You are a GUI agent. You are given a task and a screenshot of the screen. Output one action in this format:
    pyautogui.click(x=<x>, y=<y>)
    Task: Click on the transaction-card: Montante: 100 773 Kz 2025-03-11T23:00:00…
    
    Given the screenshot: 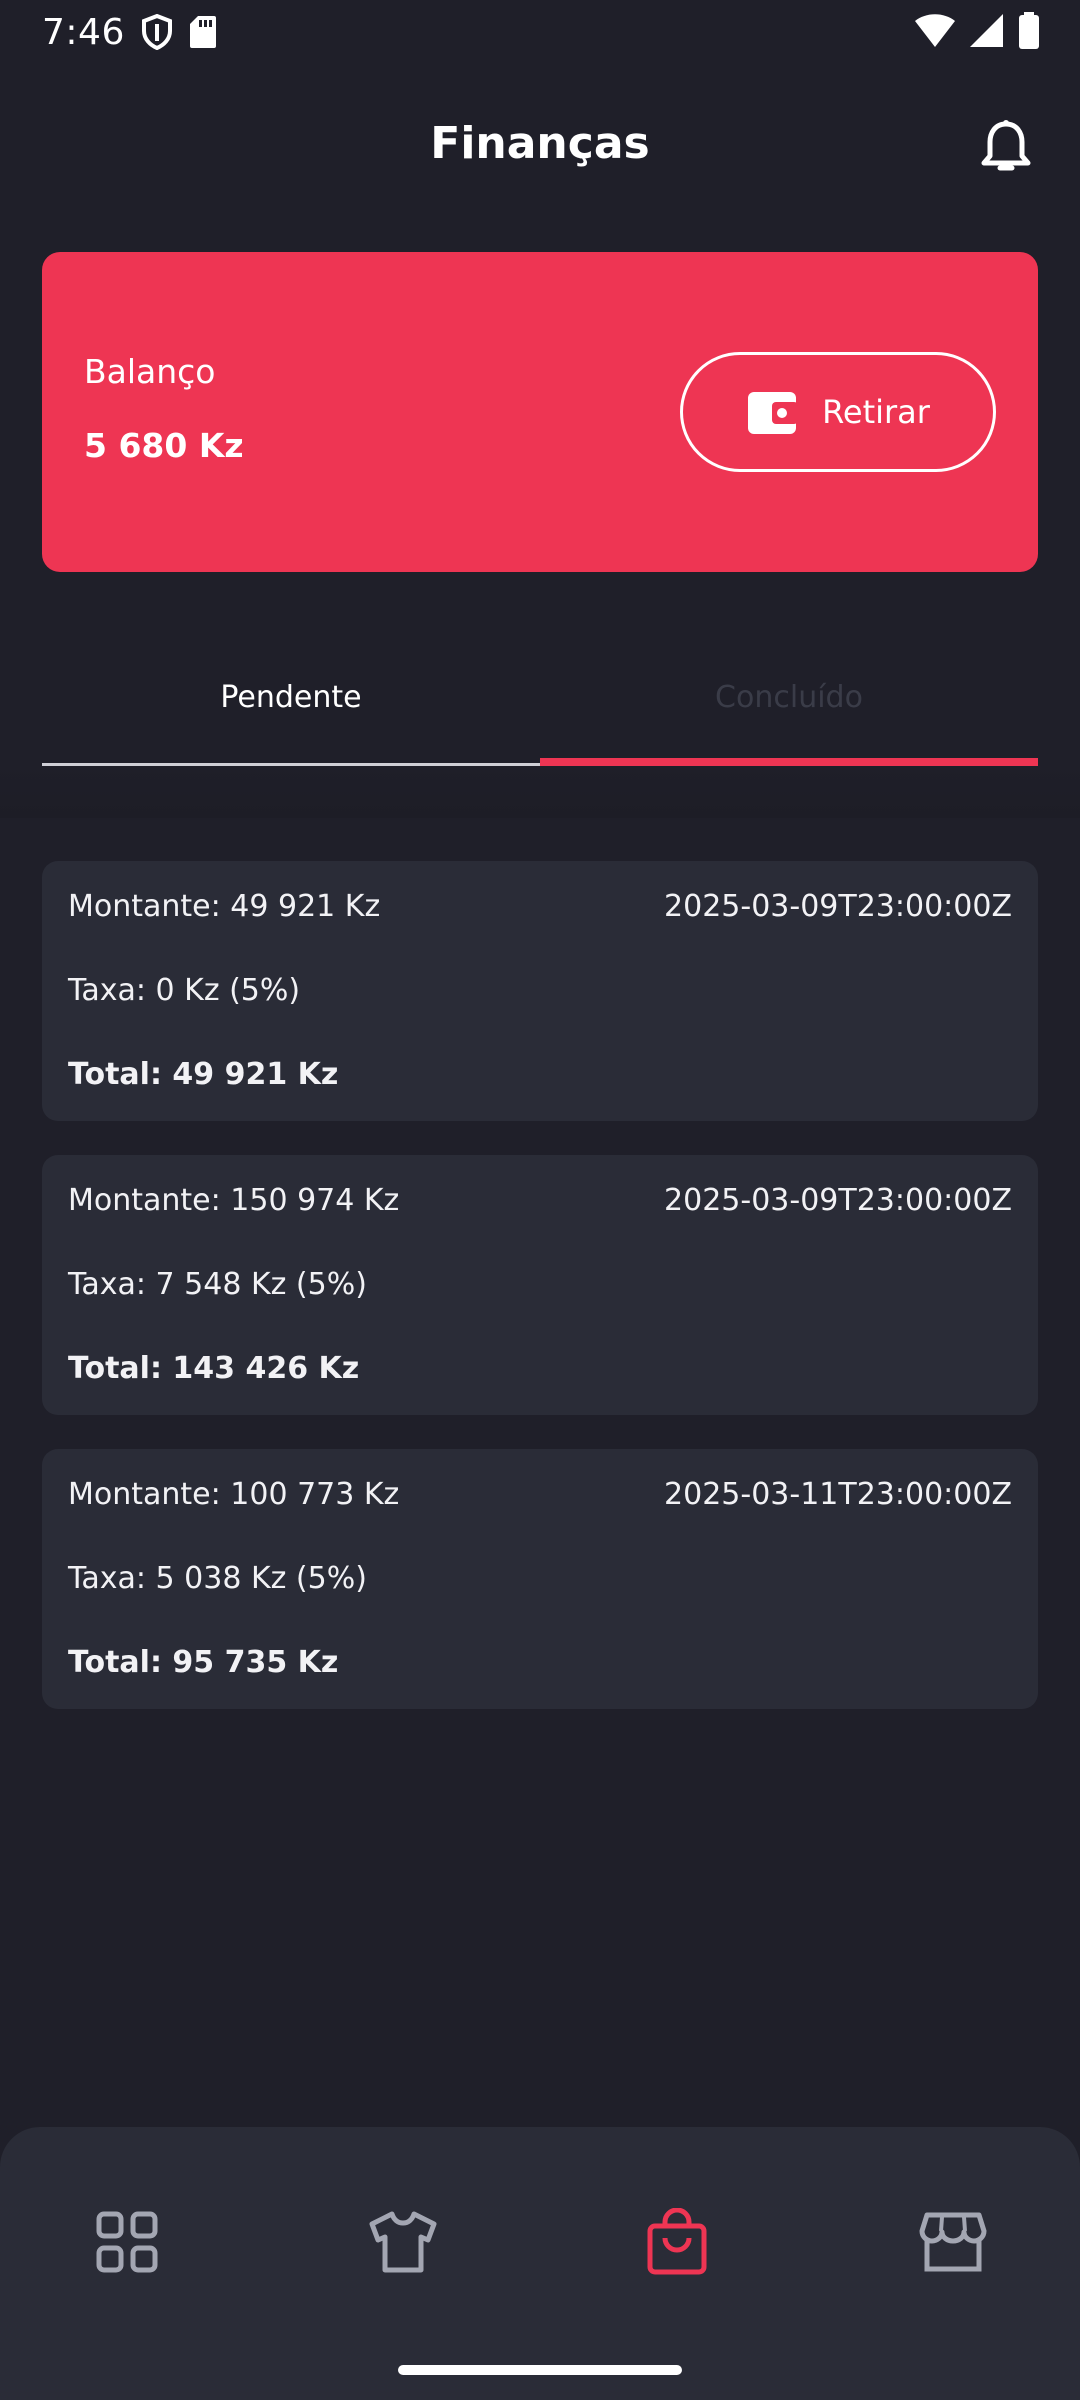 What is the action you would take?
    pyautogui.click(x=540, y=1579)
    